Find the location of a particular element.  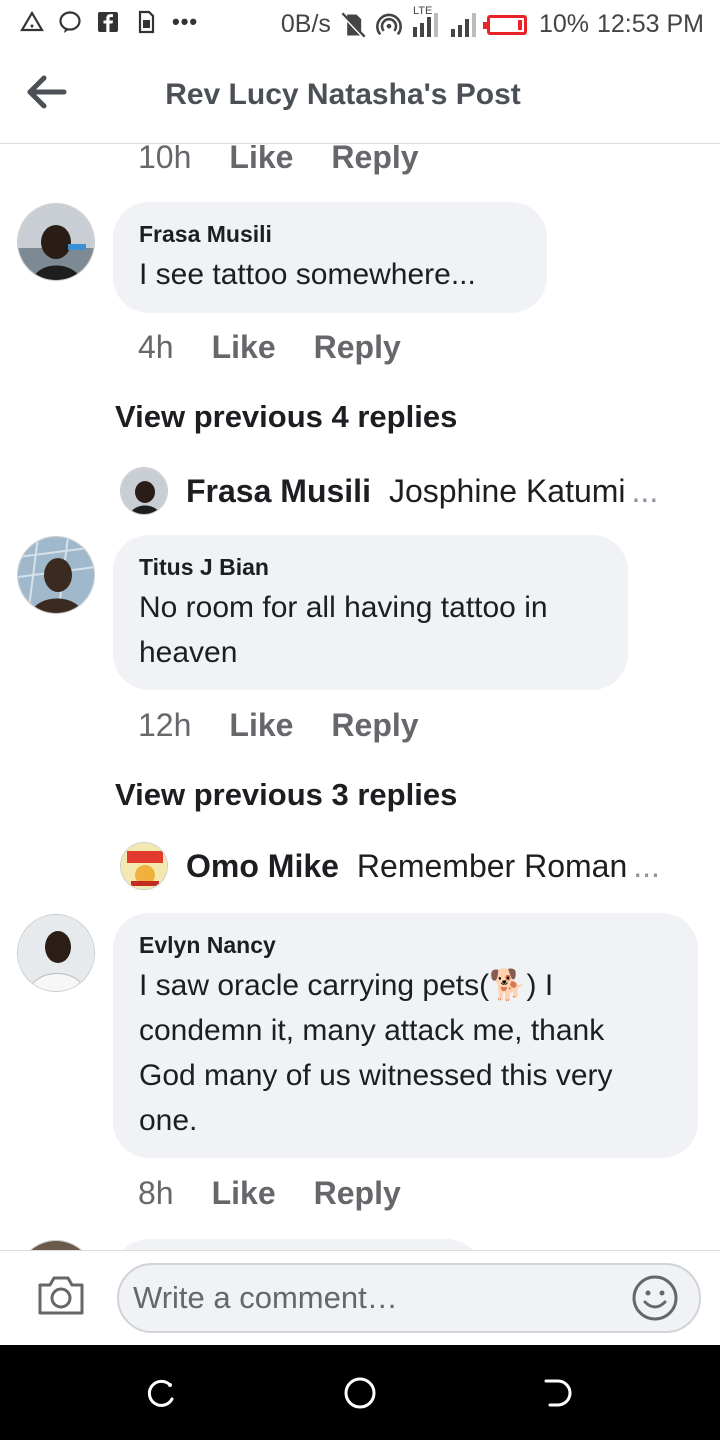

comment-meta: 10h Like Reply is located at coordinates (278, 160).